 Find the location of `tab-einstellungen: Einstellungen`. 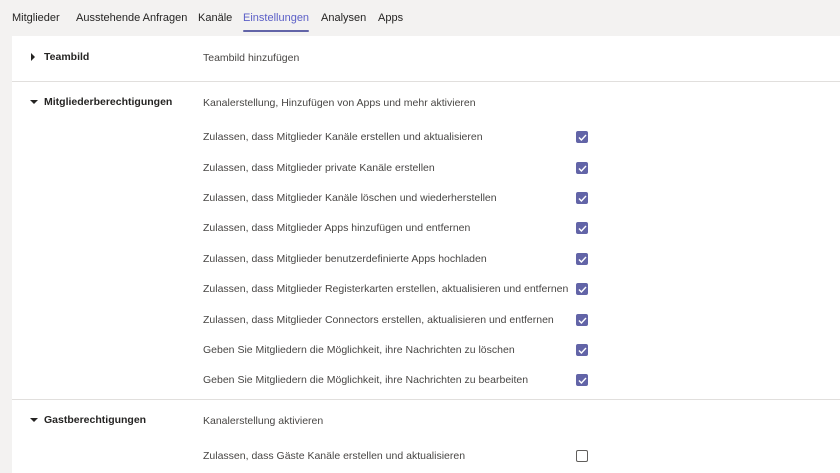

tab-einstellungen: Einstellungen is located at coordinates (276, 21).